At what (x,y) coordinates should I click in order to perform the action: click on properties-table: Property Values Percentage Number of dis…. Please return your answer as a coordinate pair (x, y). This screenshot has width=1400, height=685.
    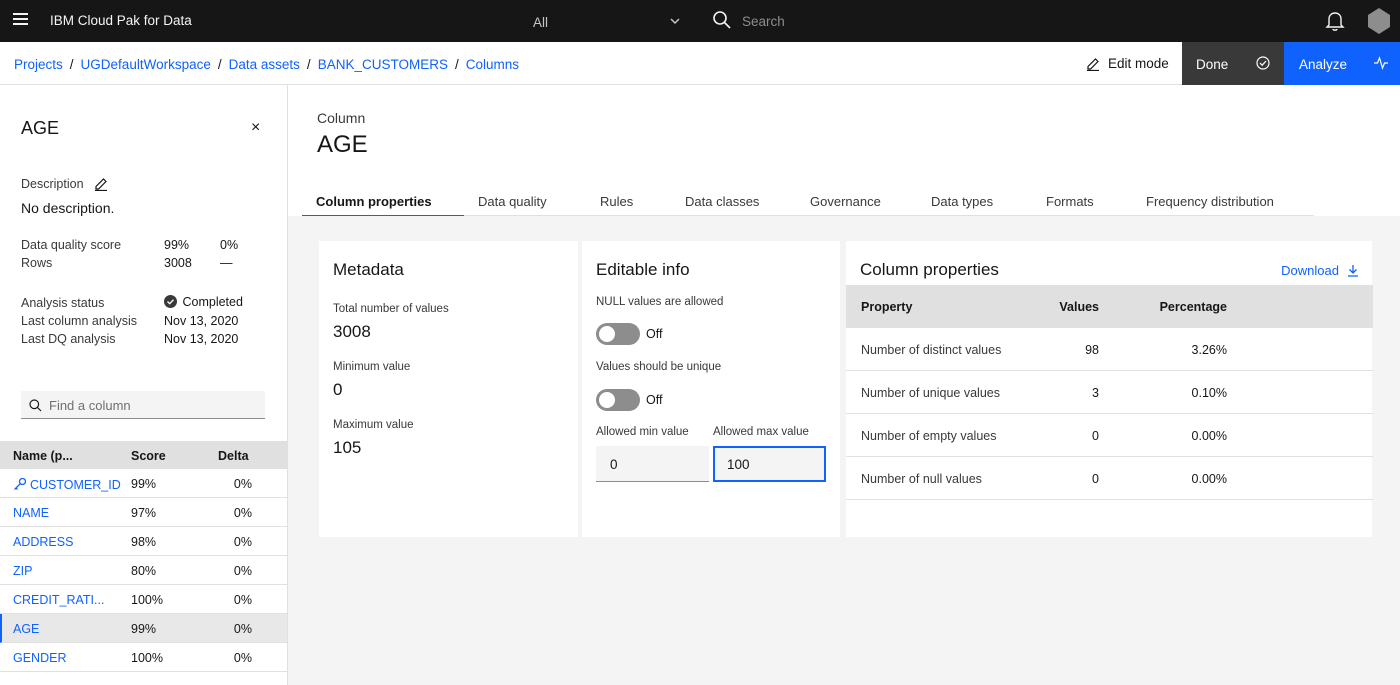
    Looking at the image, I should click on (1109, 392).